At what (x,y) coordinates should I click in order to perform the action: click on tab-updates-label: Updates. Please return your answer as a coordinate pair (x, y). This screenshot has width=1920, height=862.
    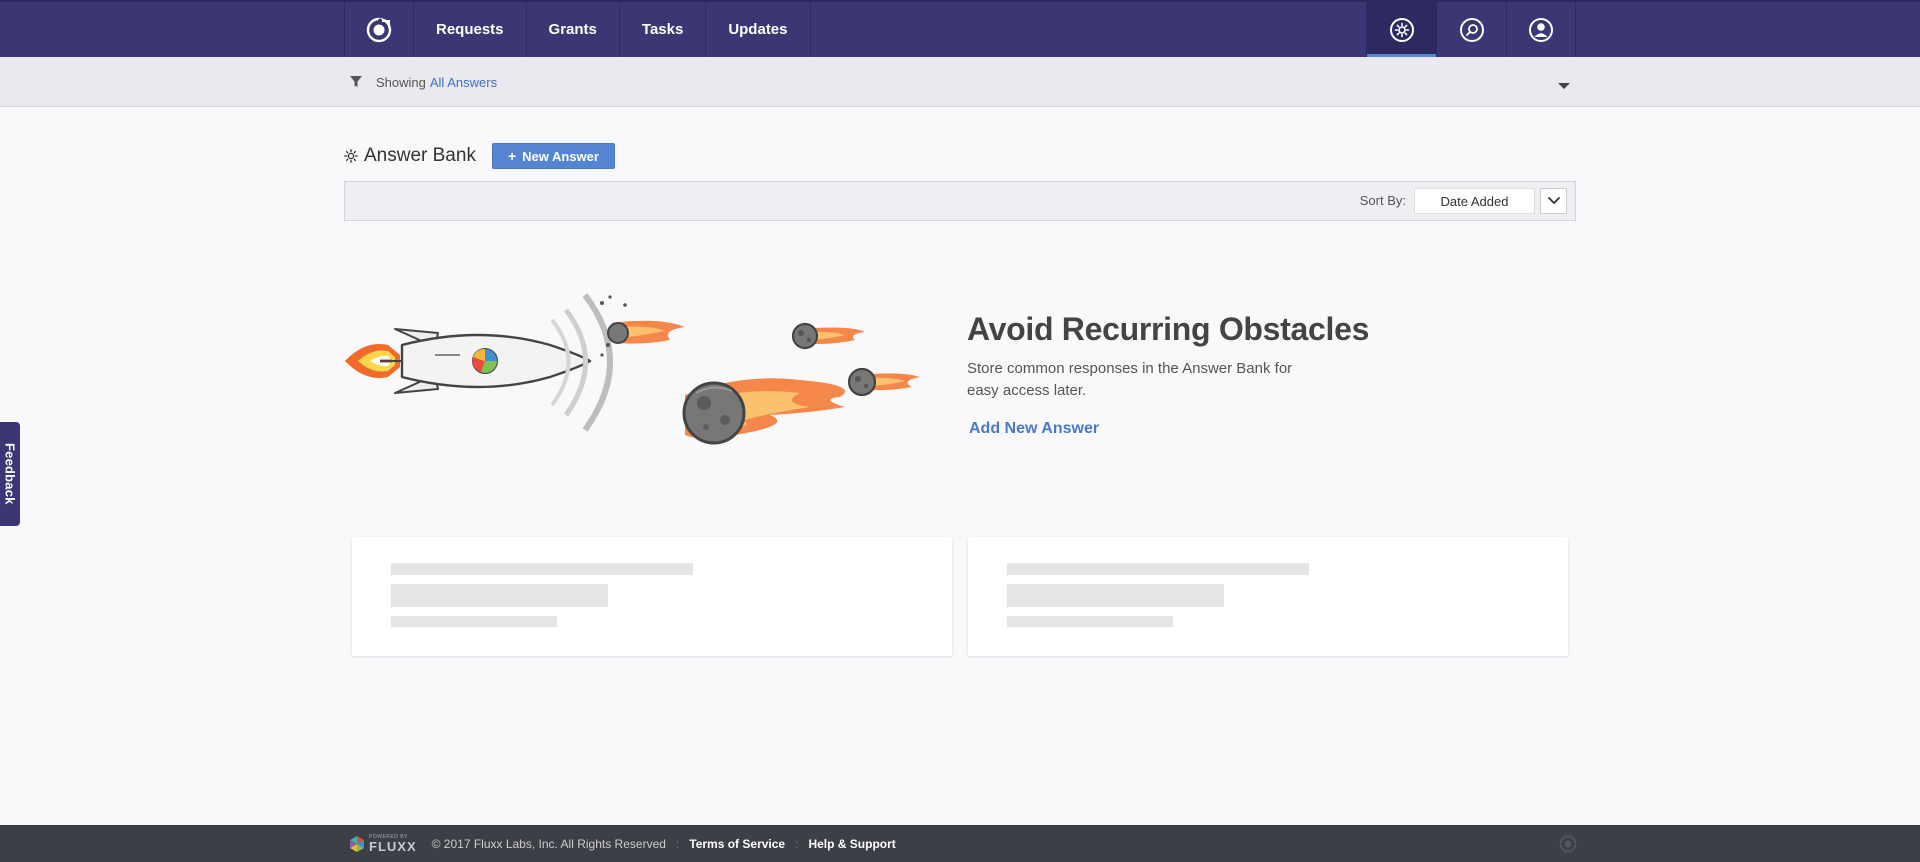
    Looking at the image, I should click on (758, 29).